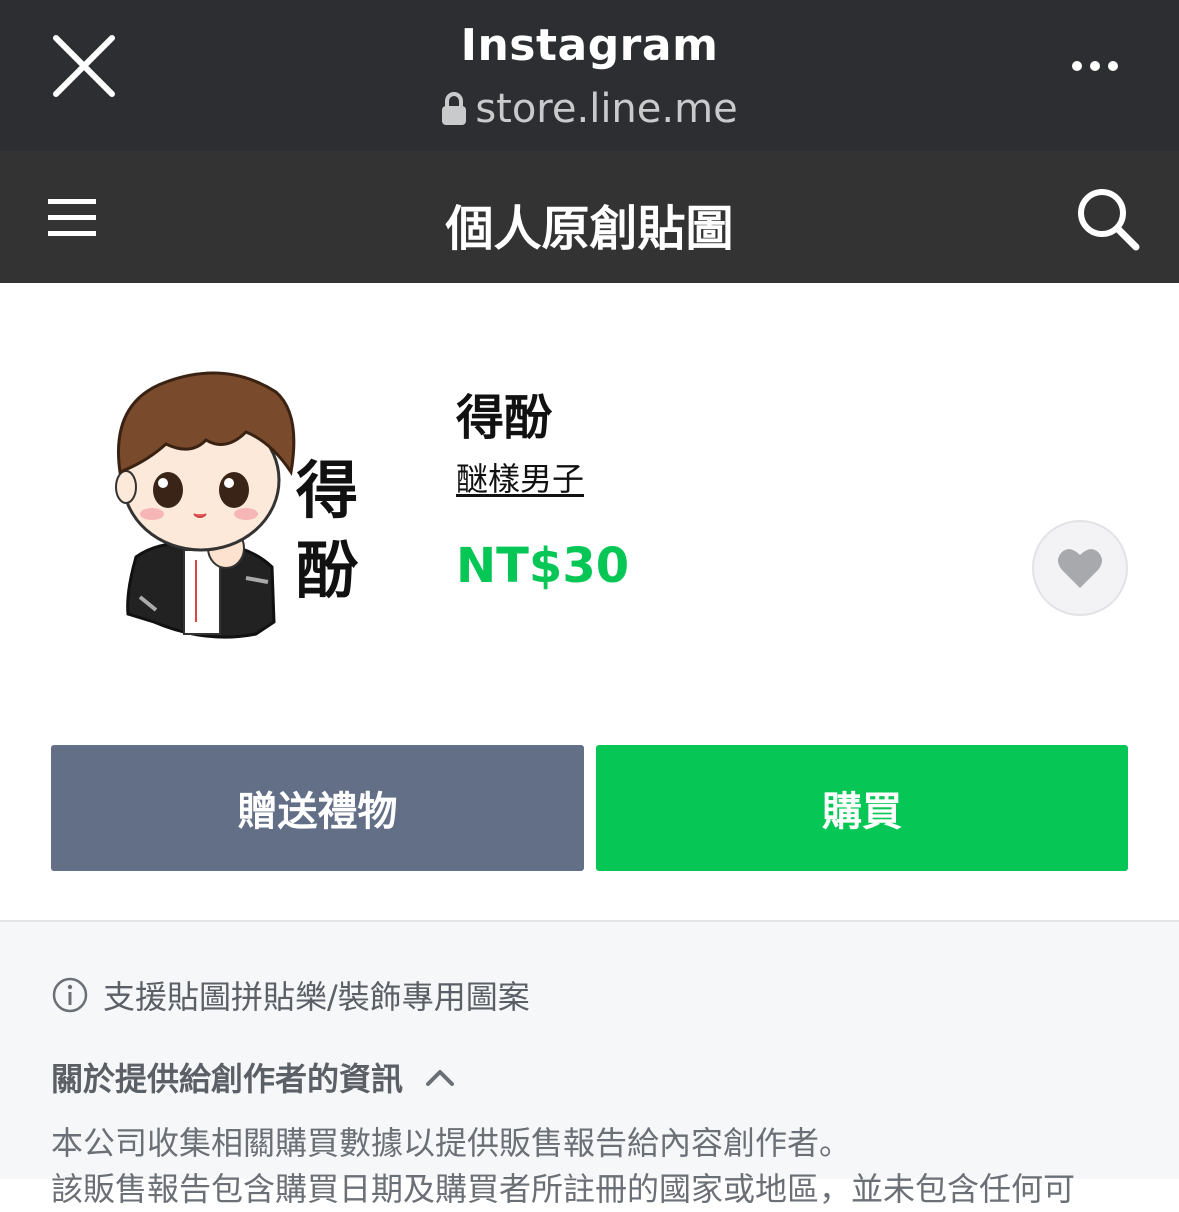  I want to click on about-creator-toggle: 關於提供給創作者的資訊, so click(253, 1077).